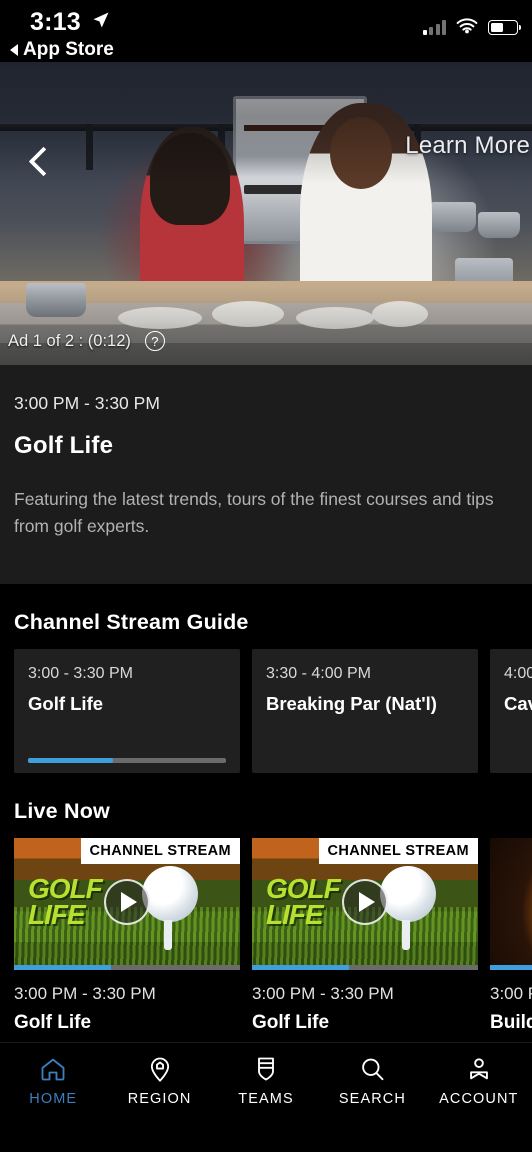  What do you see at coordinates (131, 622) in the screenshot?
I see `guide-section-title: Channel Stream Guide` at bounding box center [131, 622].